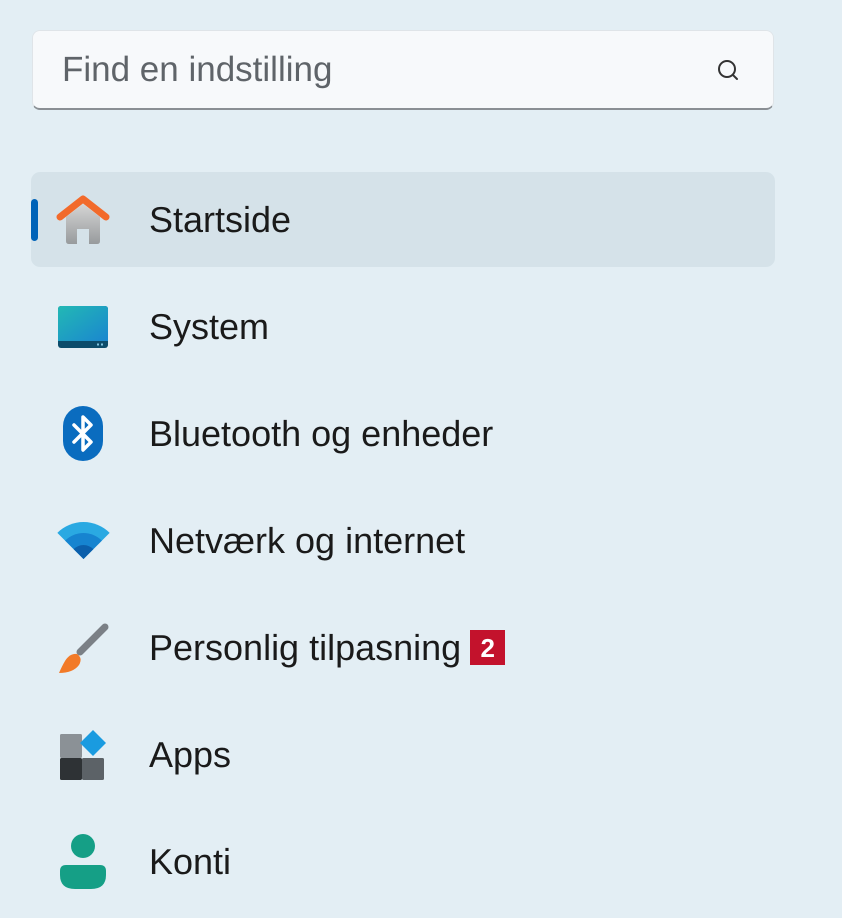 This screenshot has width=842, height=918. I want to click on person-icon, so click(83, 861).